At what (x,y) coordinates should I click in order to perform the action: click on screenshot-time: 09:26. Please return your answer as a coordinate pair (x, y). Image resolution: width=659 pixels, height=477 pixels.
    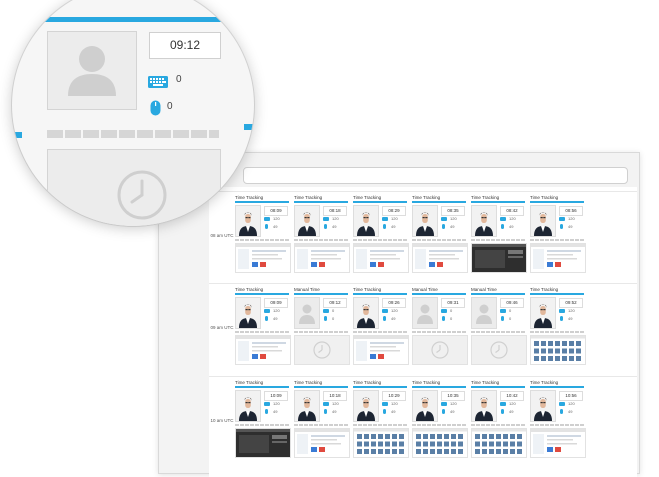
    Looking at the image, I should click on (394, 303).